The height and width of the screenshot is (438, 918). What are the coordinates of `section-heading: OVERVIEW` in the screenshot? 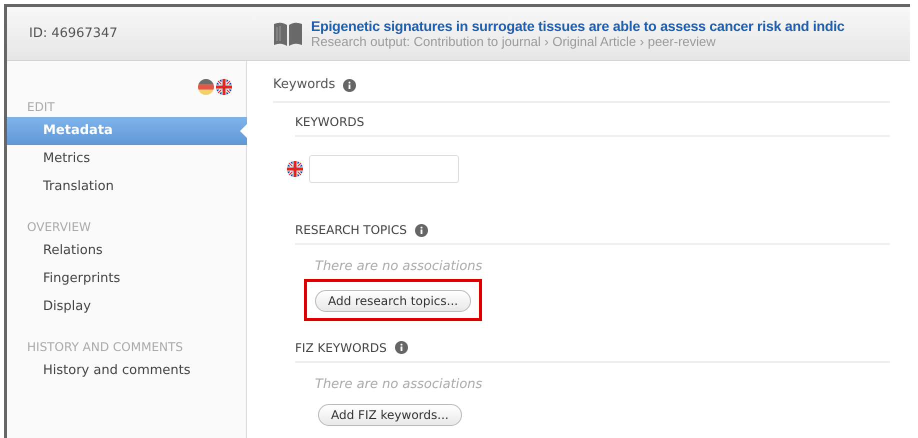 It's located at (59, 227).